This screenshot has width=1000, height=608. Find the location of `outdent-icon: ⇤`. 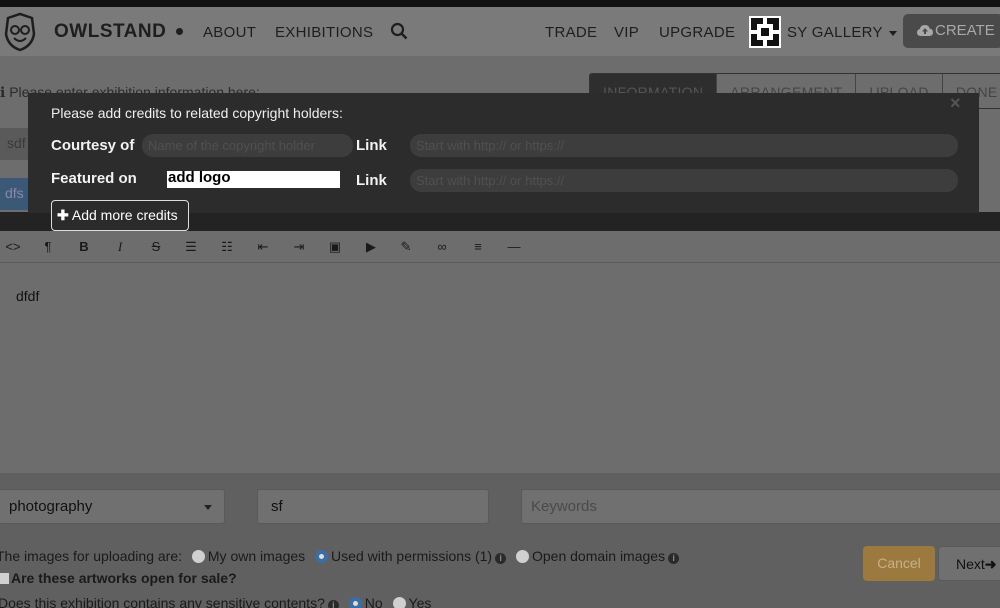

outdent-icon: ⇤ is located at coordinates (263, 247).